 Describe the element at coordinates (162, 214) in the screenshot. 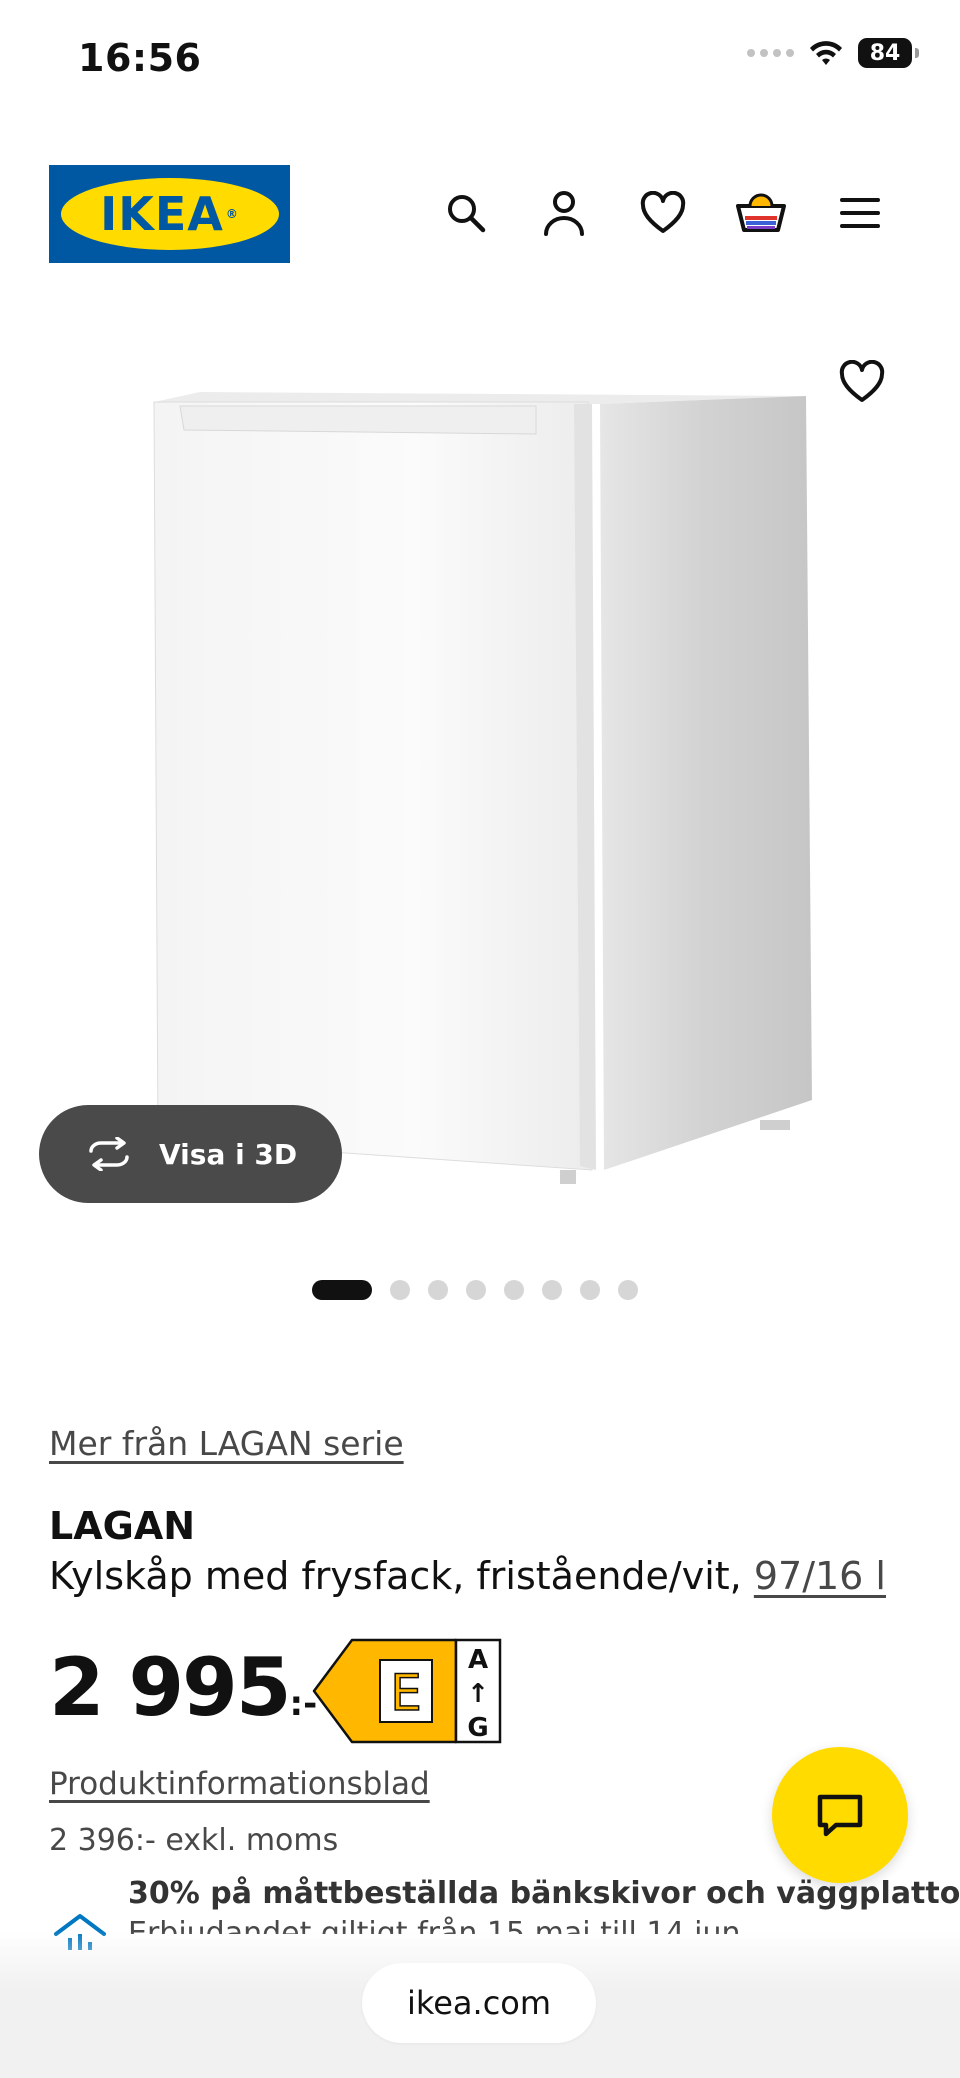

I see `logo-text: IKEA` at that location.